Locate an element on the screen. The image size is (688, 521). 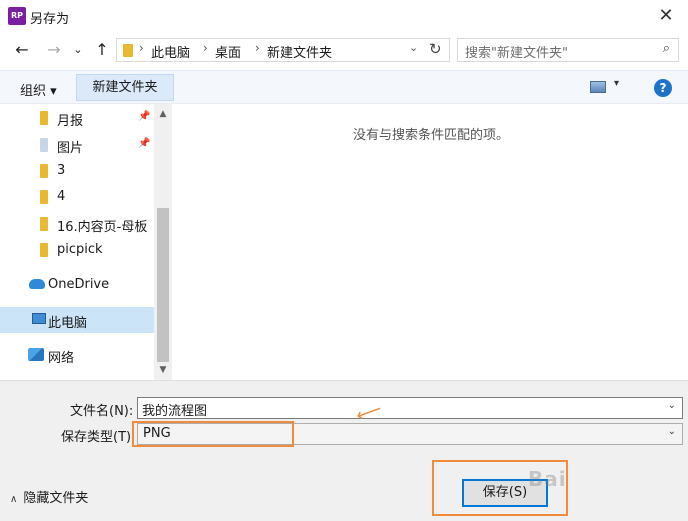
toolbar: 组织 ▾ 新建文件夹 ▾ ? is located at coordinates (344, 87).